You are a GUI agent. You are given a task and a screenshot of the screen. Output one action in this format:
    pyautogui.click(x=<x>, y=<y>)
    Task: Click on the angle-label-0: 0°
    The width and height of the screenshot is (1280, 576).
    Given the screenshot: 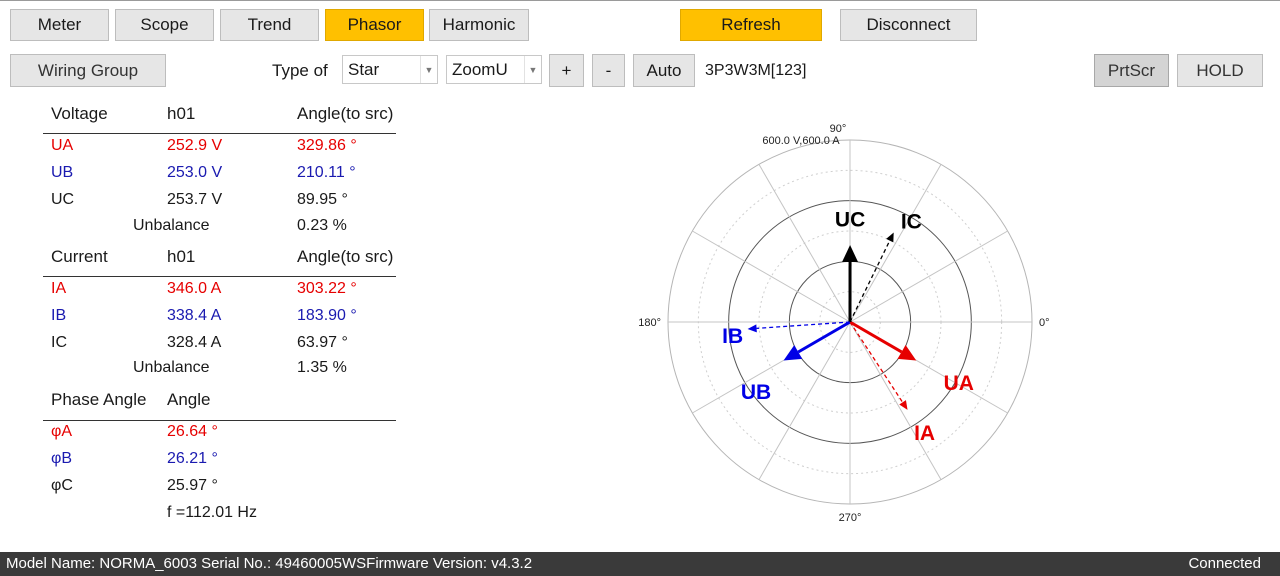 What is the action you would take?
    pyautogui.click(x=1044, y=323)
    